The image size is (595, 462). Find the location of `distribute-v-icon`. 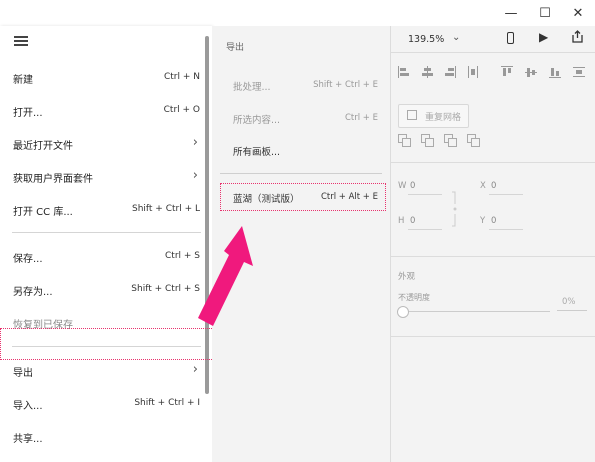

distribute-v-icon is located at coordinates (580, 73).